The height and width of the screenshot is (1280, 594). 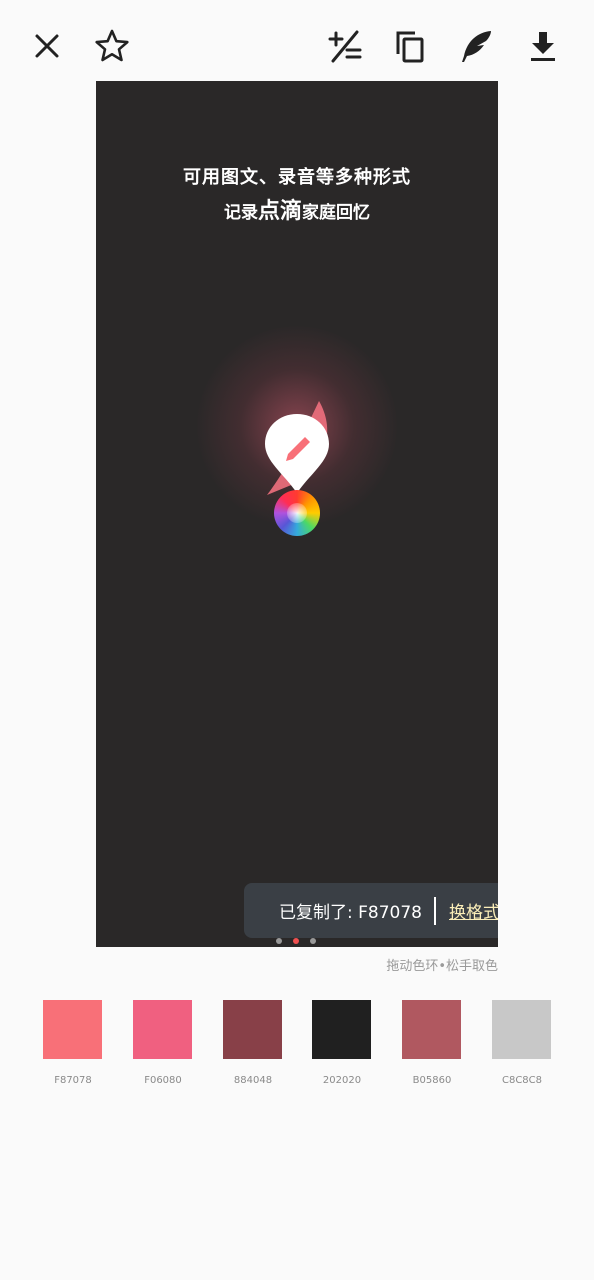 I want to click on download-icon, so click(x=543, y=46).